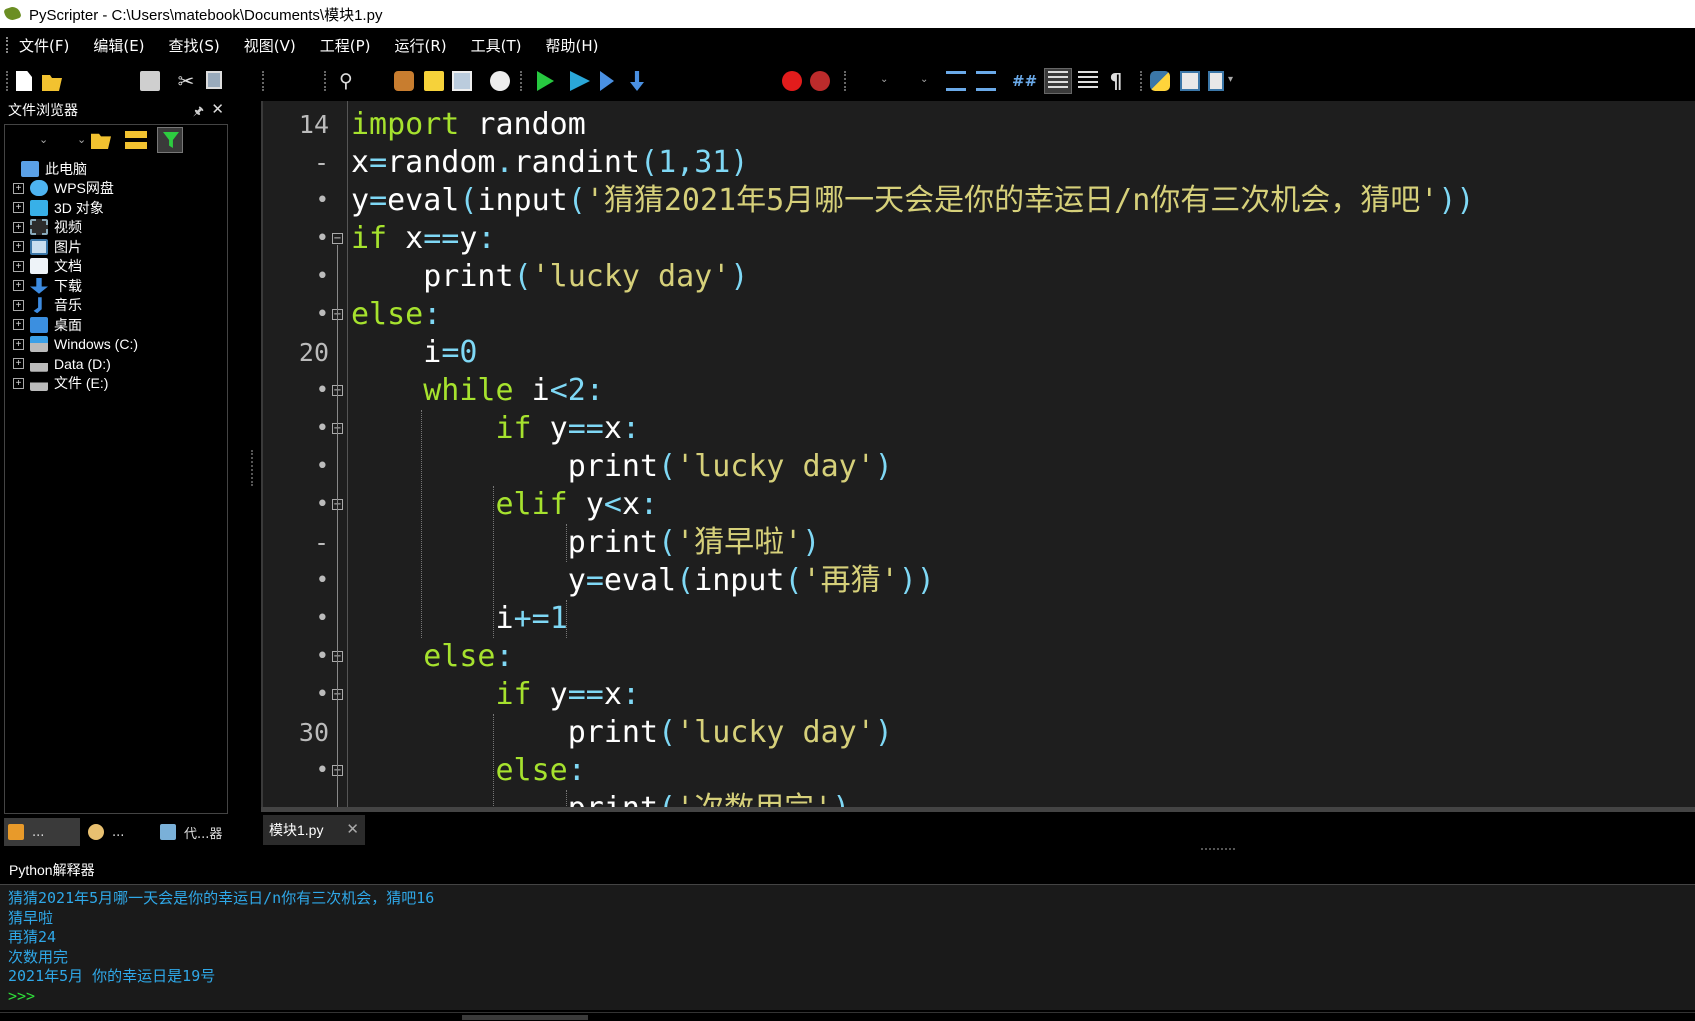  Describe the element at coordinates (352, 829) in the screenshot. I see `close-tab-icon: ✕` at that location.